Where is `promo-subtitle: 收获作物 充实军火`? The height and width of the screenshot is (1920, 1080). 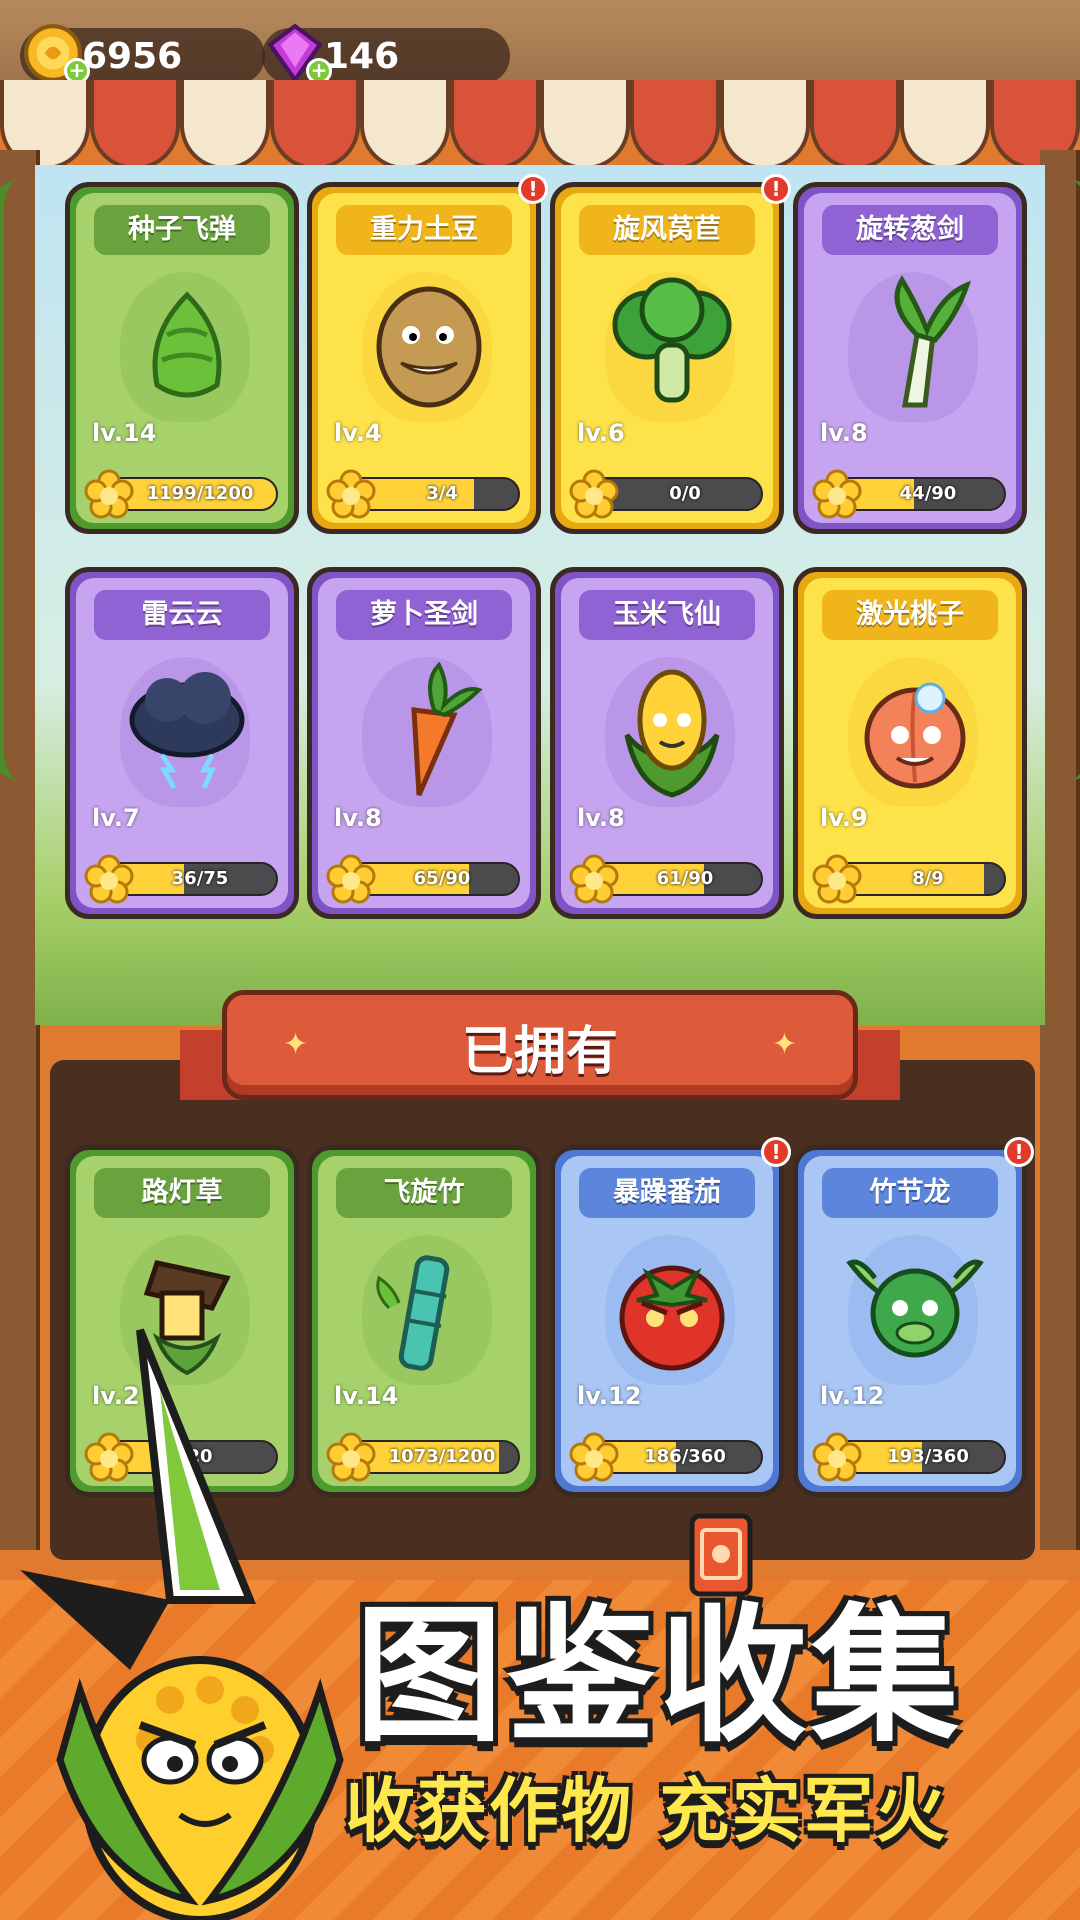
promo-subtitle: 收获作物 充实军火 is located at coordinates (646, 1811).